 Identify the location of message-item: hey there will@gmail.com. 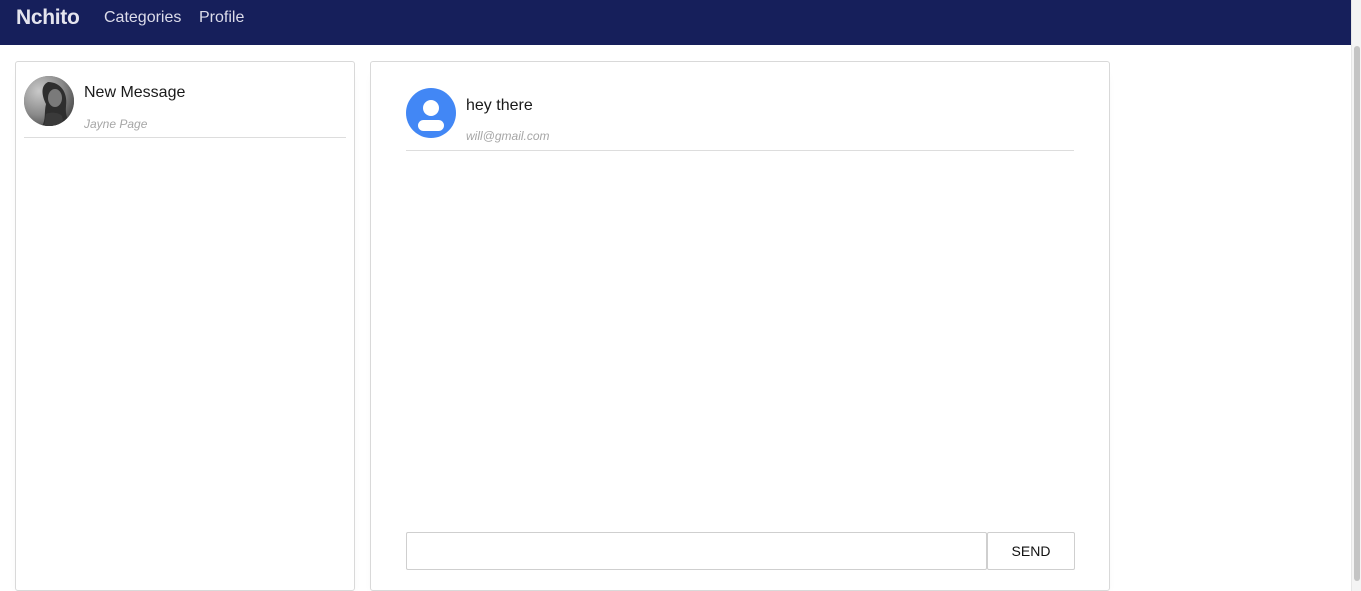
(740, 119).